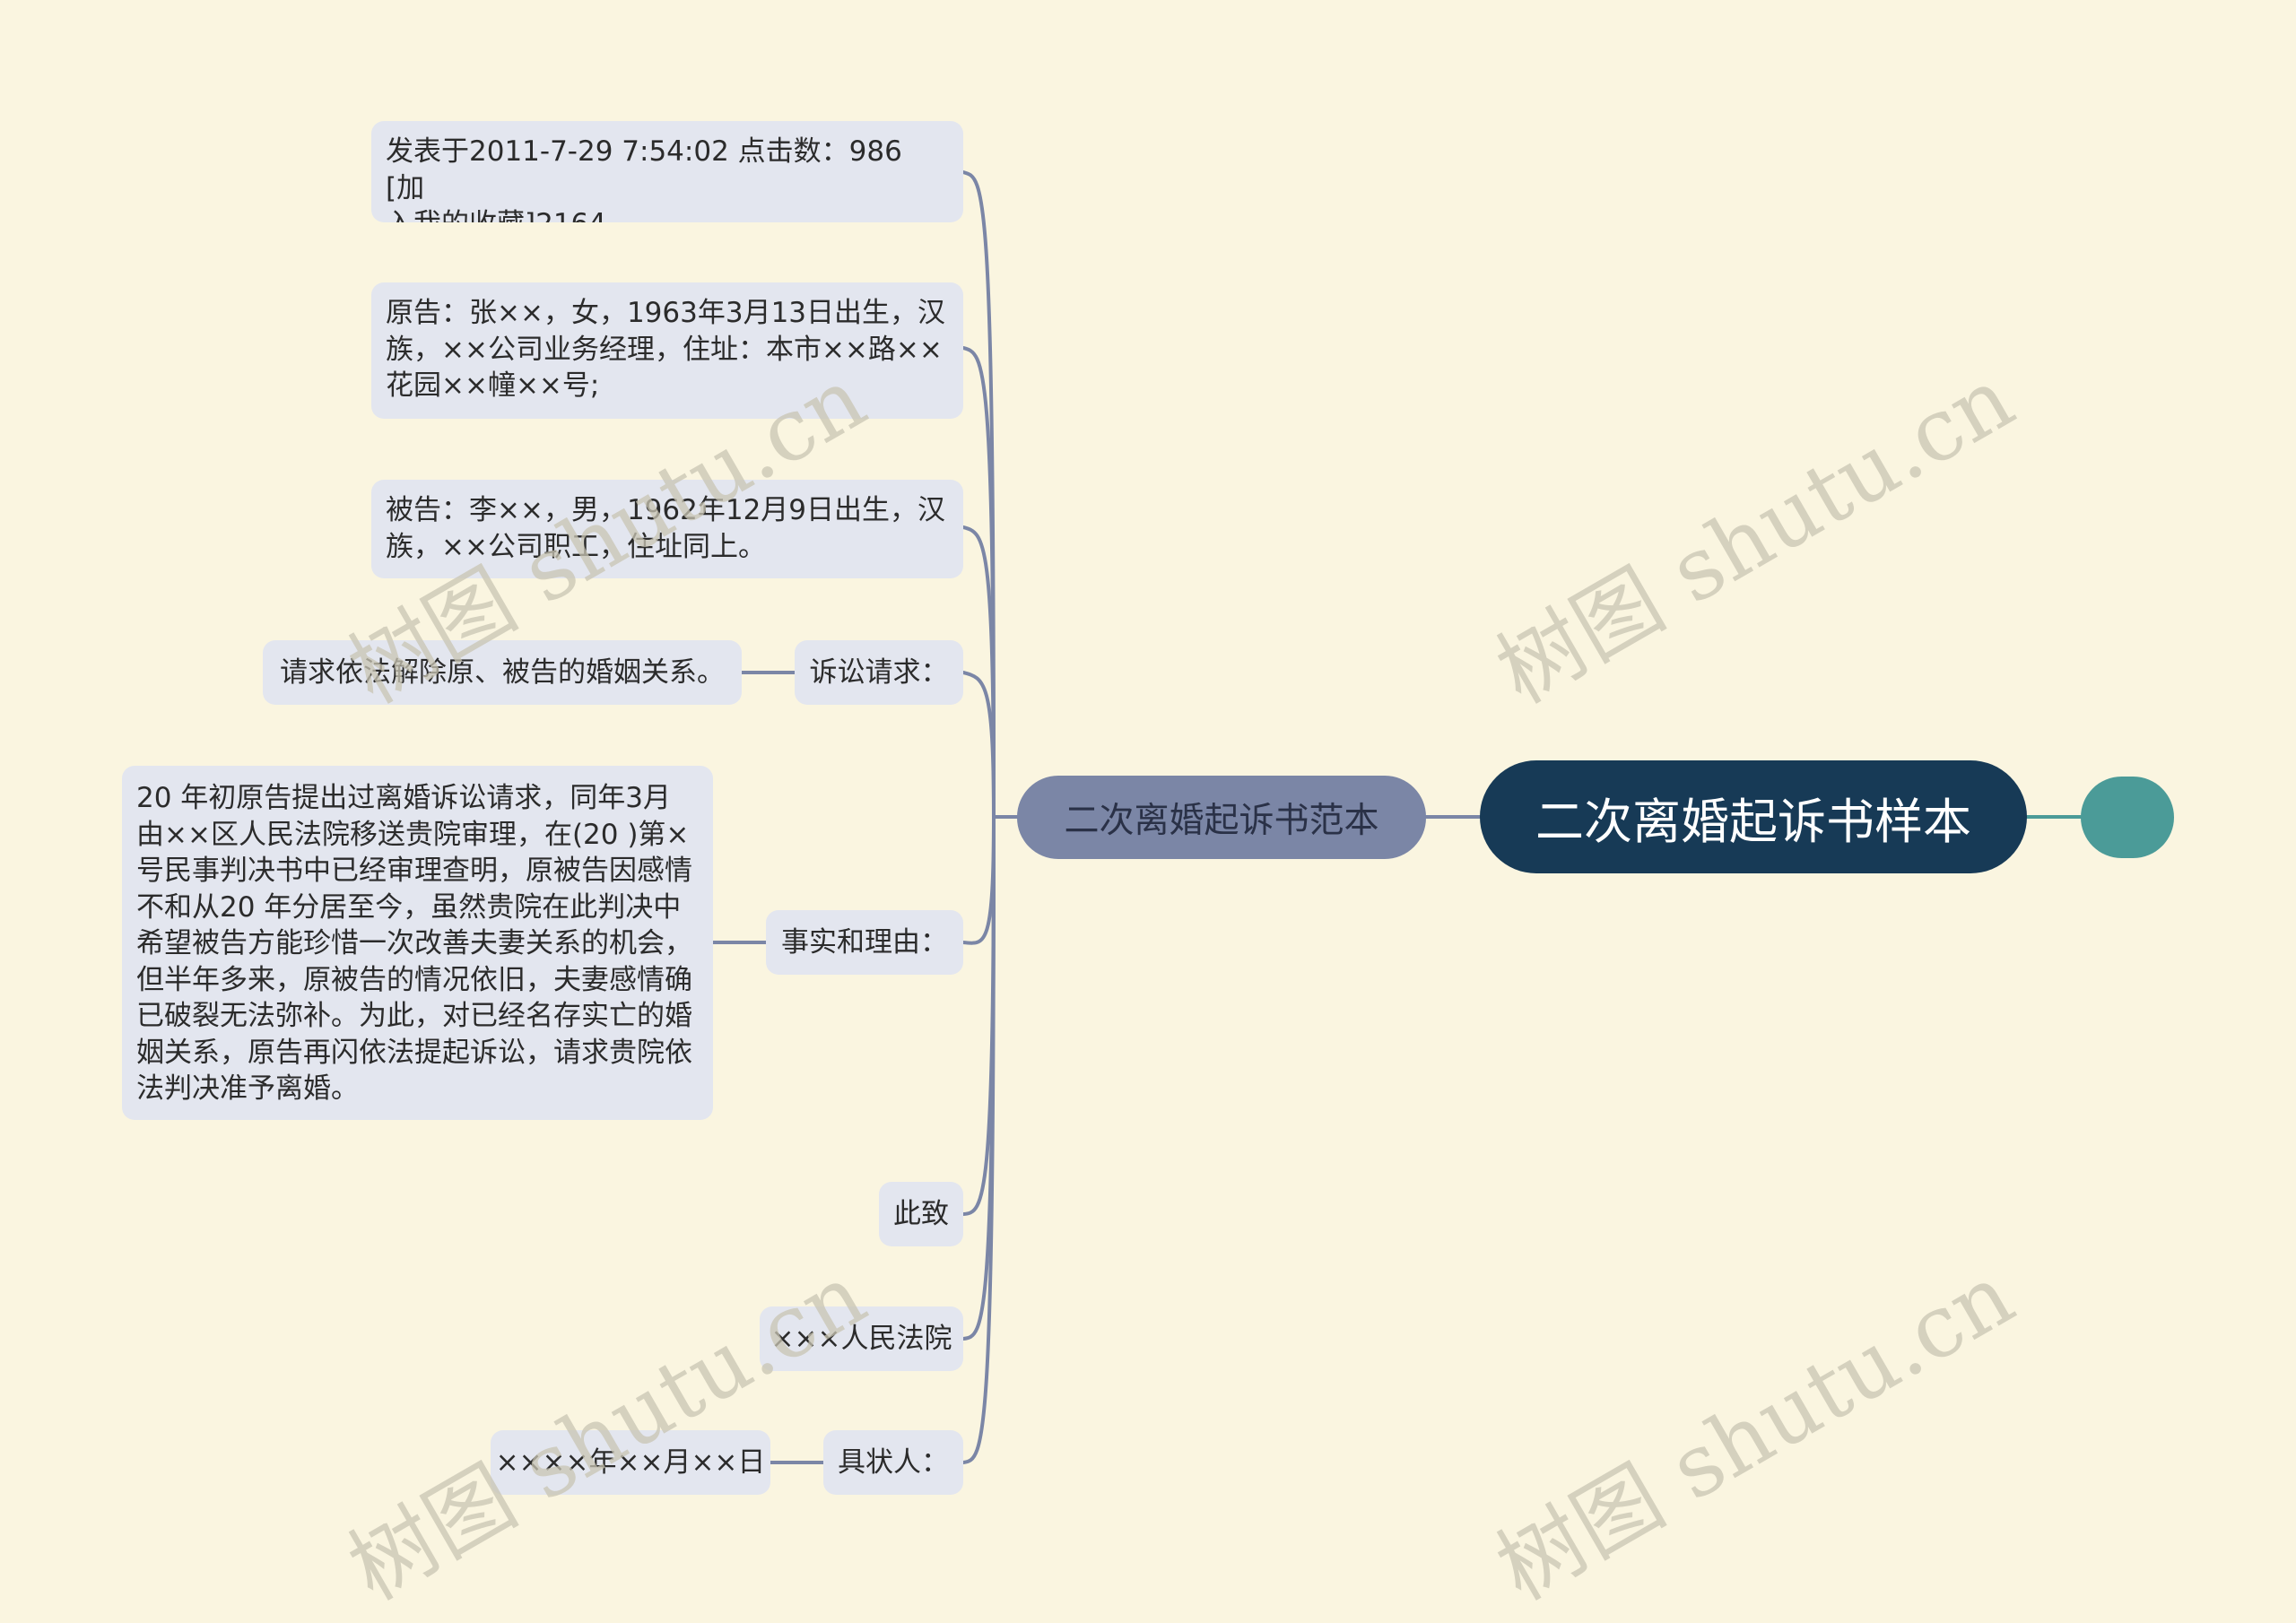 This screenshot has width=2296, height=1623. What do you see at coordinates (502, 672) in the screenshot?
I see `leaf-node-claims-detail: 请求依法解除原、被告的婚姻关系。` at bounding box center [502, 672].